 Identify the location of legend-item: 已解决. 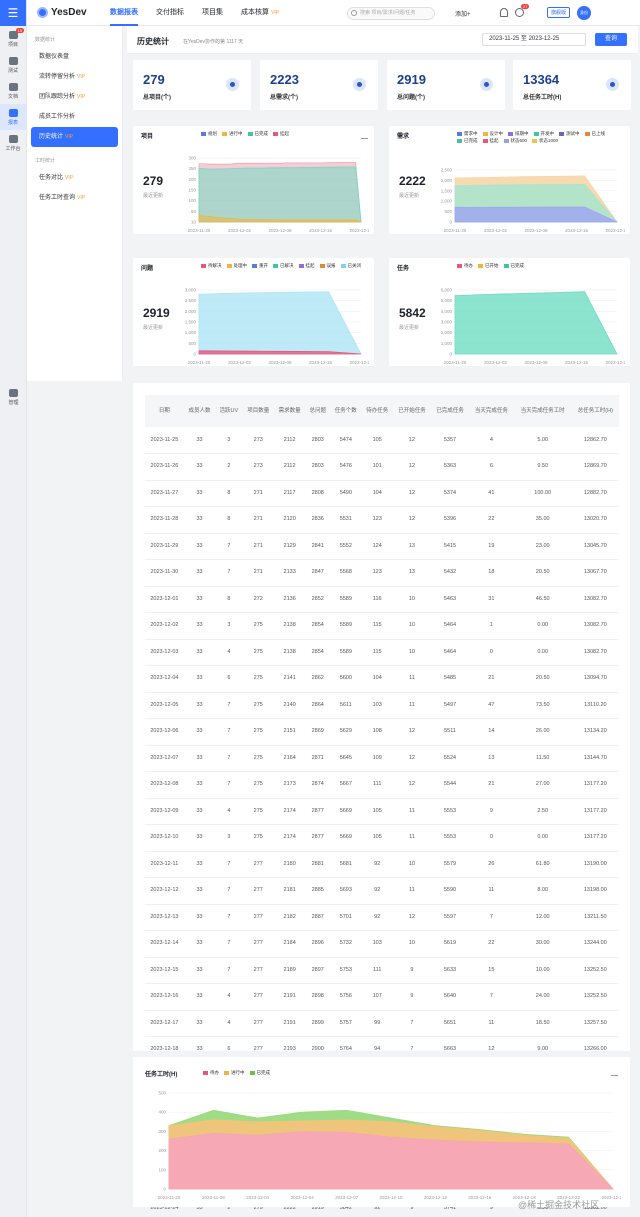
(283, 265).